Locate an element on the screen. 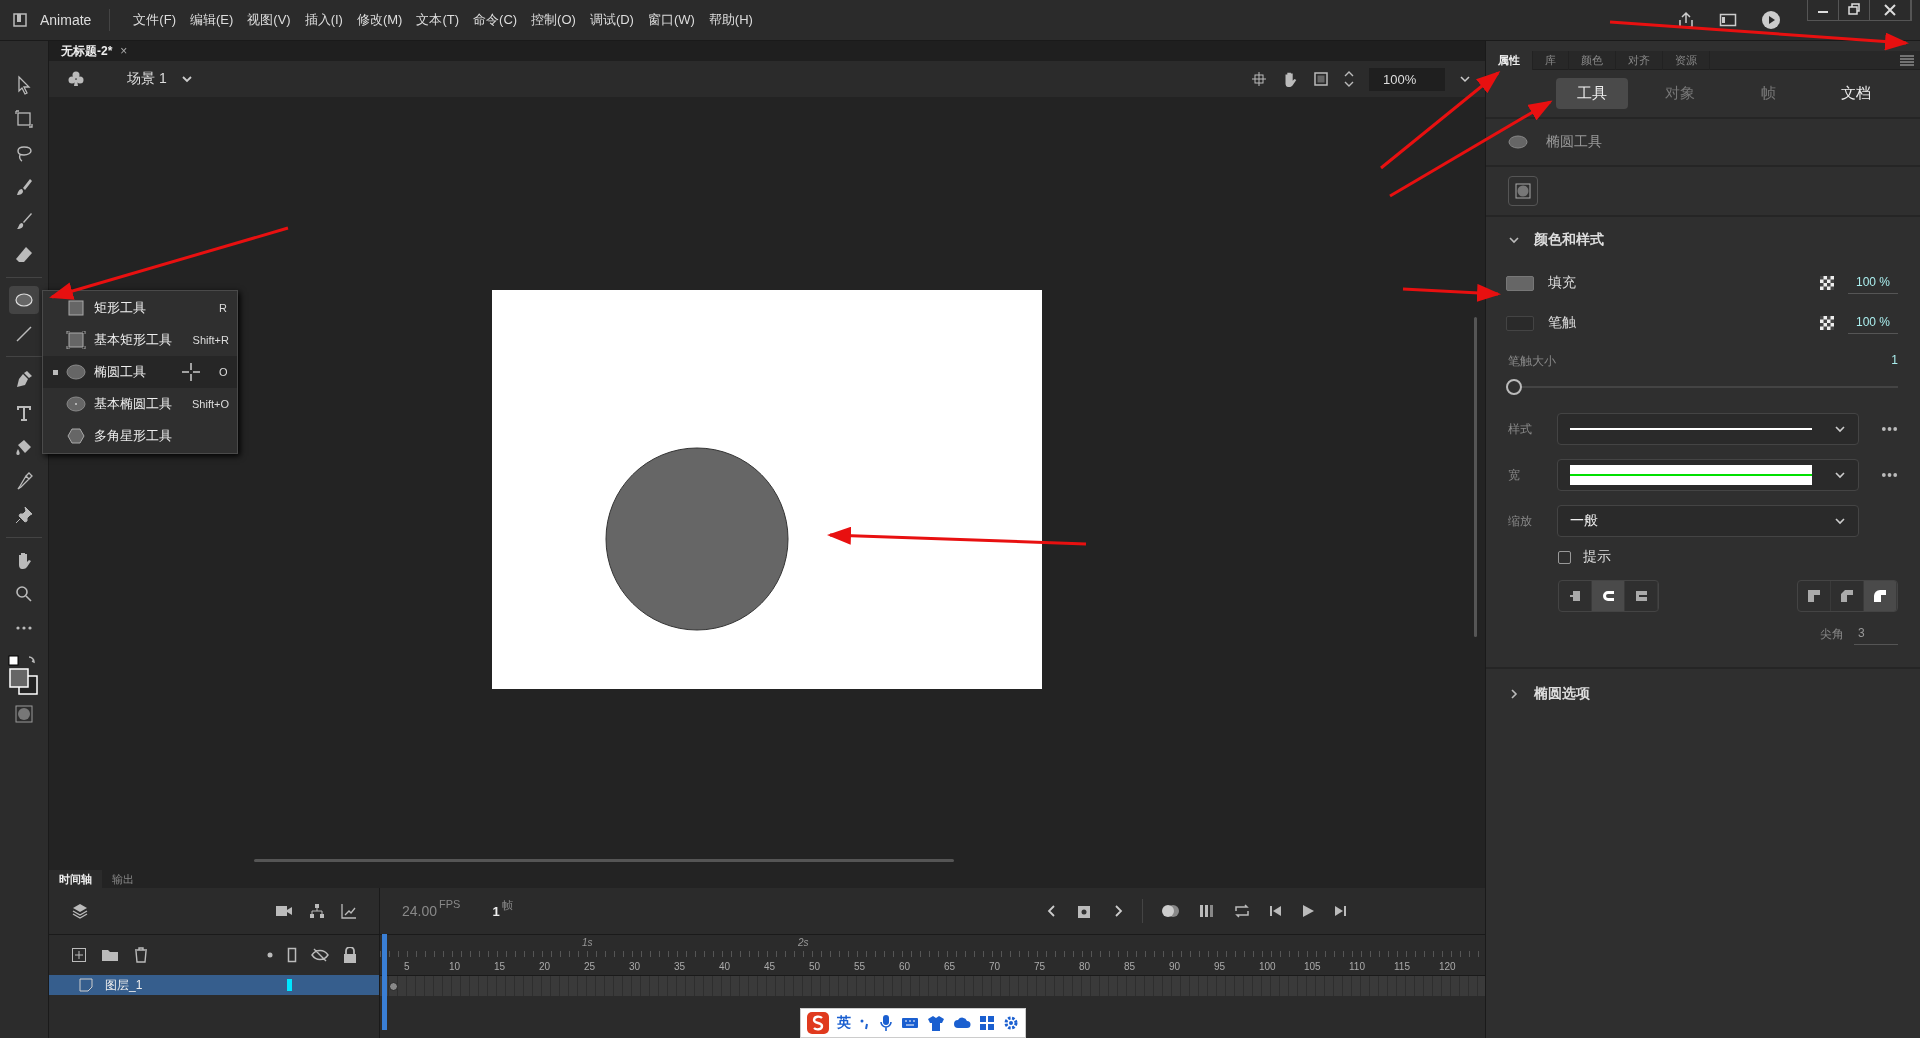  hinting-label: 提示 is located at coordinates (1597, 557).